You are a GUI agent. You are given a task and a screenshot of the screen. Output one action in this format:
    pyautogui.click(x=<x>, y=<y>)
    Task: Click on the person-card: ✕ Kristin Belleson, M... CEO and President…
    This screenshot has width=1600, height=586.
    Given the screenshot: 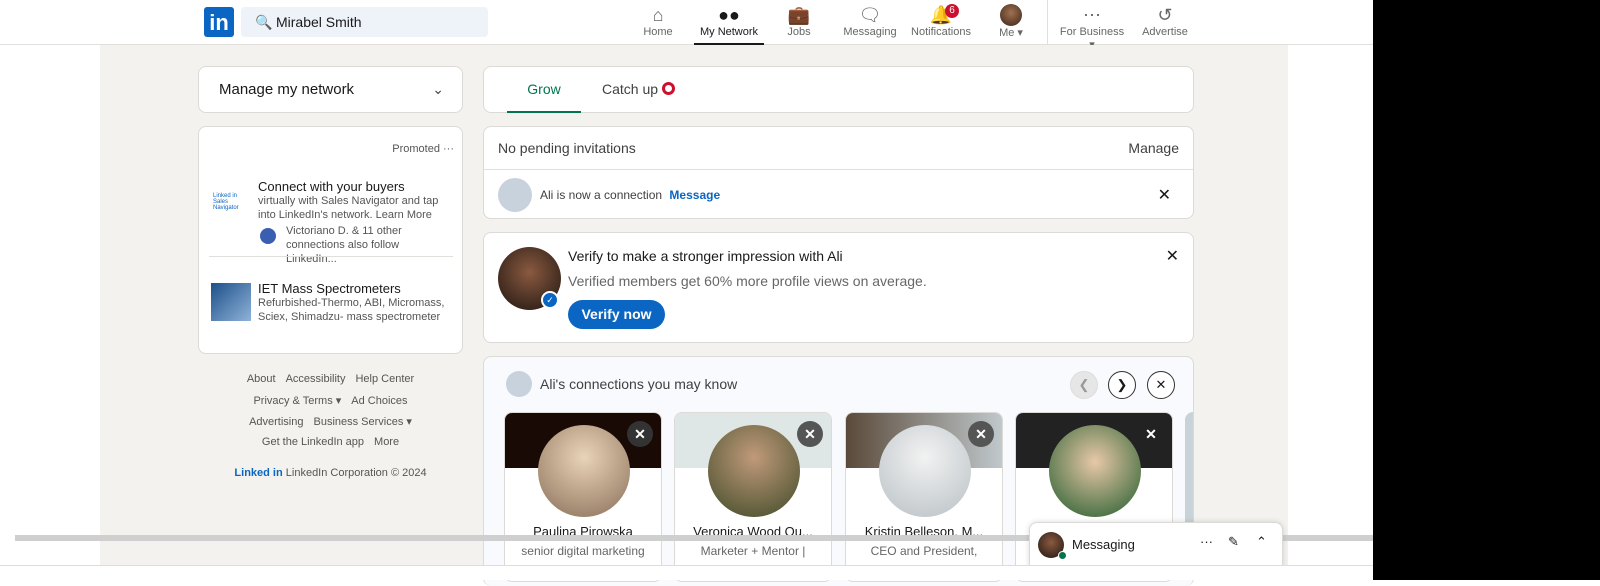 What is the action you would take?
    pyautogui.click(x=924, y=497)
    